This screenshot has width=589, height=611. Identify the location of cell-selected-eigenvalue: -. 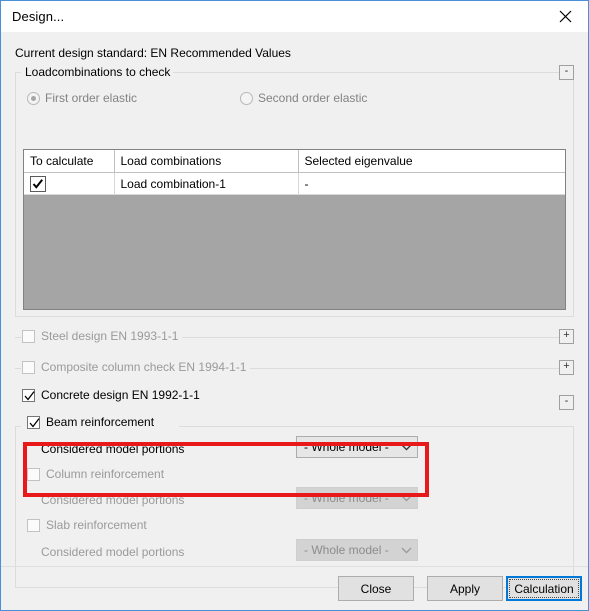
(431, 183).